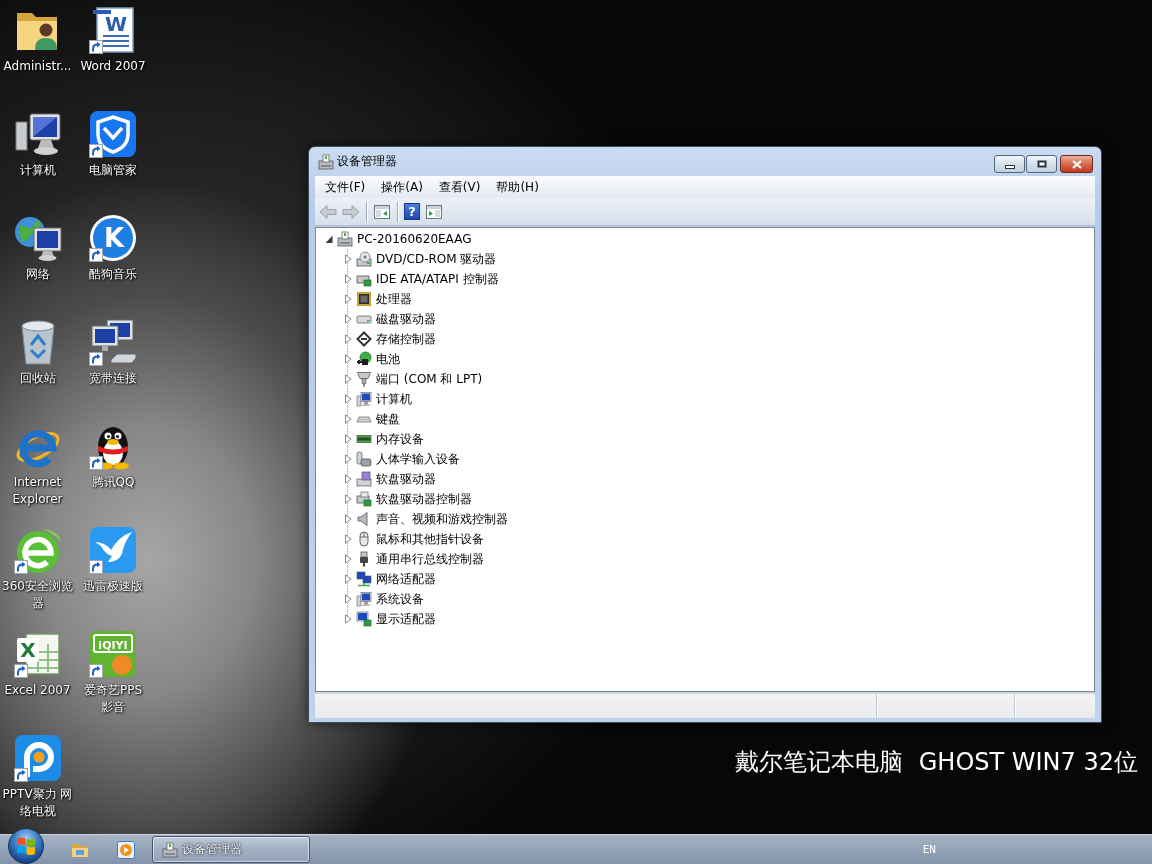 This screenshot has width=1152, height=864. Describe the element at coordinates (364, 619) in the screenshot. I see `monitor-card-icon` at that location.